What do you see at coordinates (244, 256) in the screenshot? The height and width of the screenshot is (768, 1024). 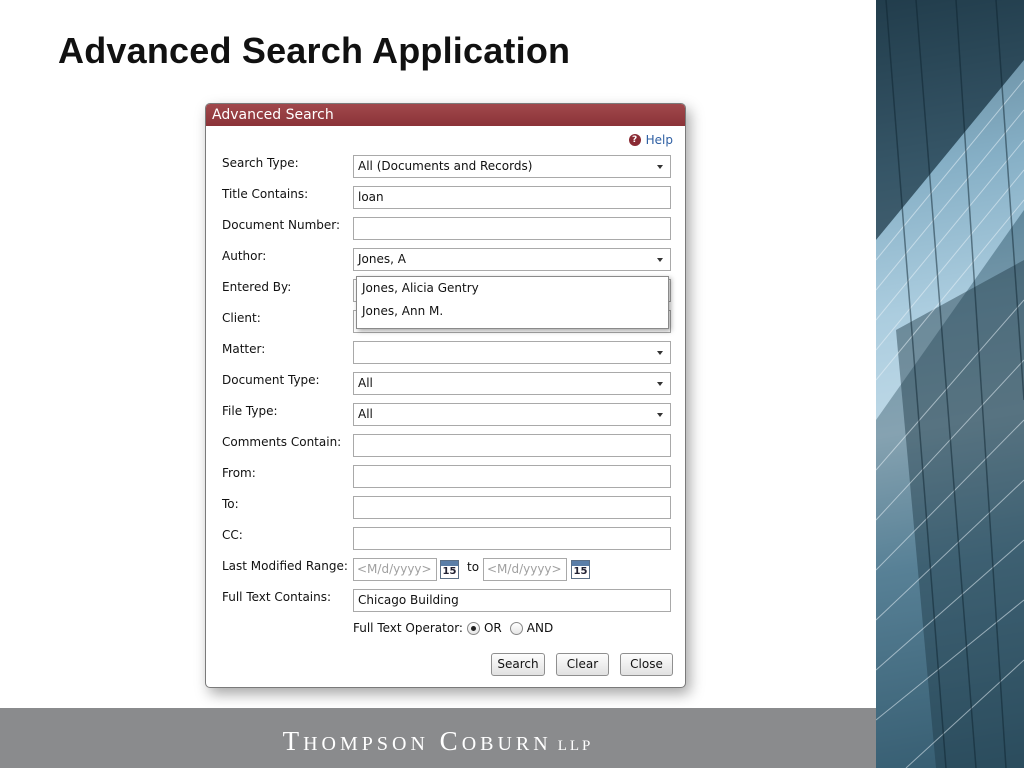 I see `author-label: Author:` at bounding box center [244, 256].